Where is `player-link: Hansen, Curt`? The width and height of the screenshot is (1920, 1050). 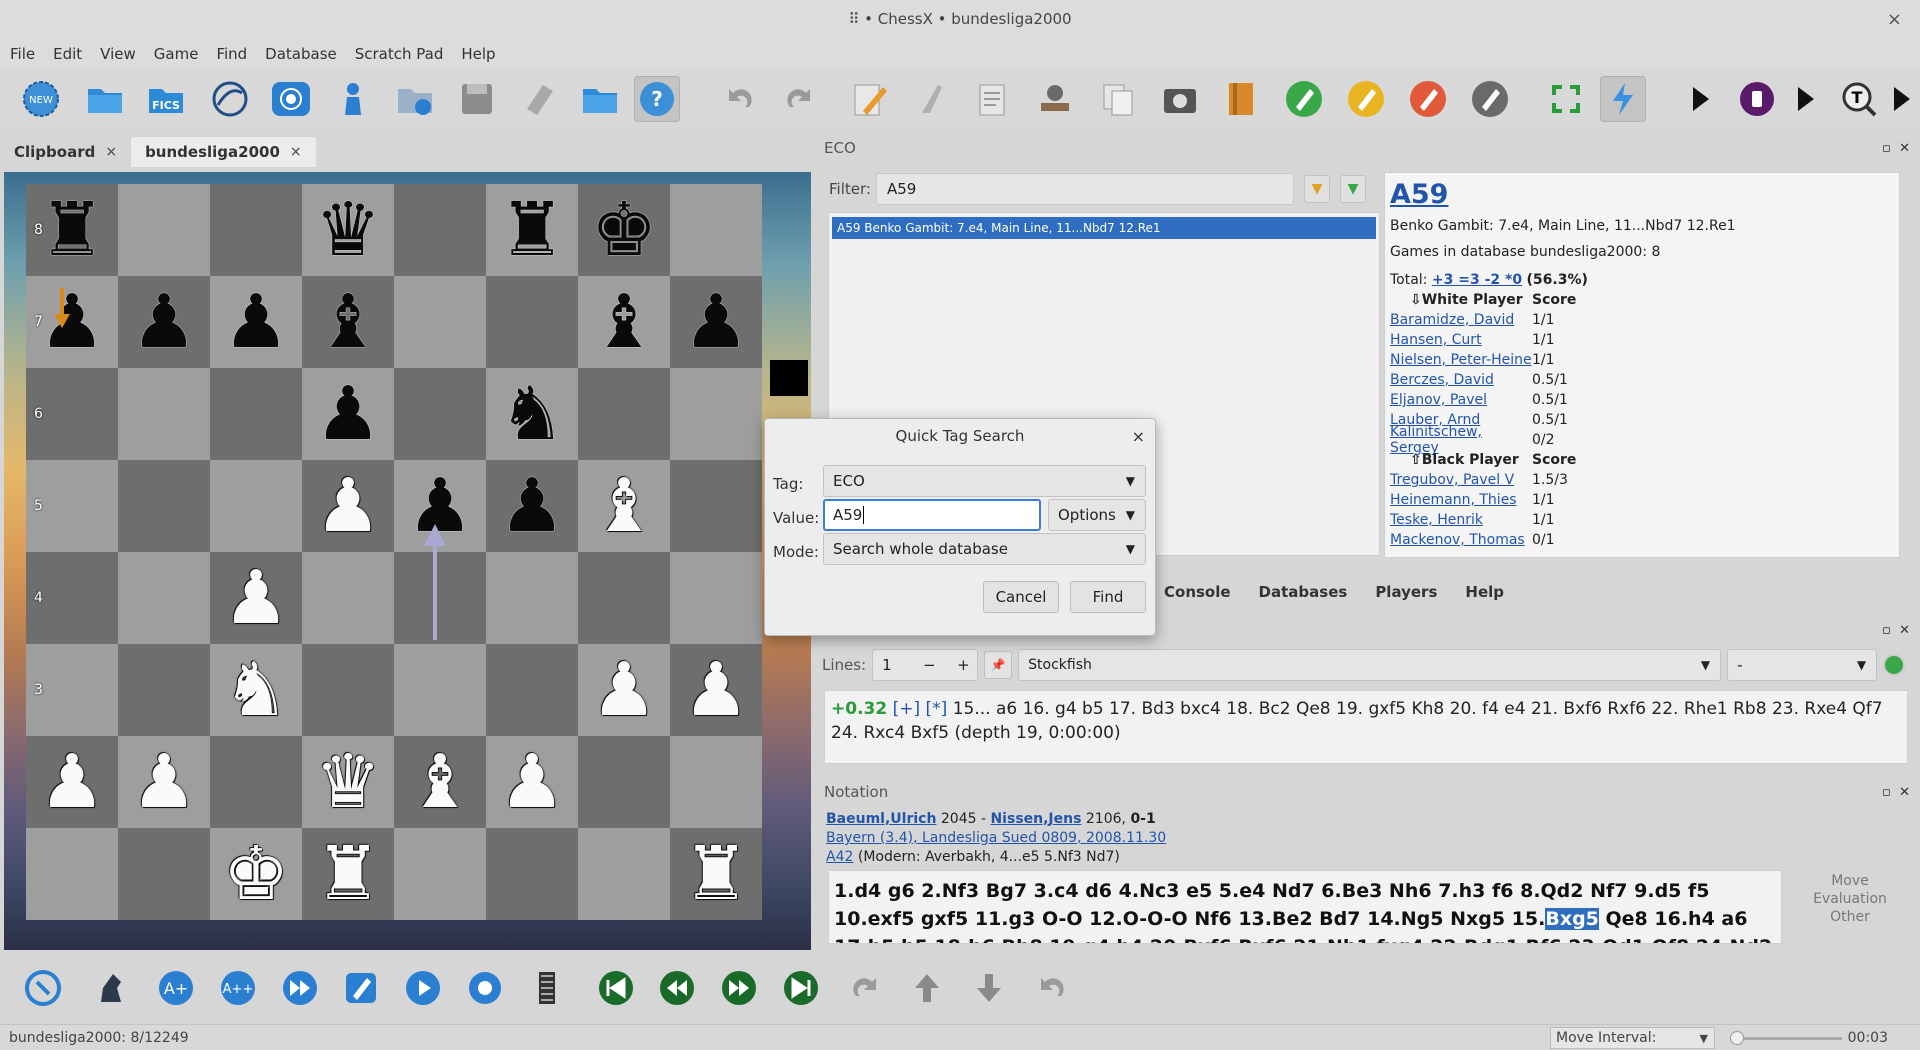 player-link: Hansen, Curt is located at coordinates (1461, 340).